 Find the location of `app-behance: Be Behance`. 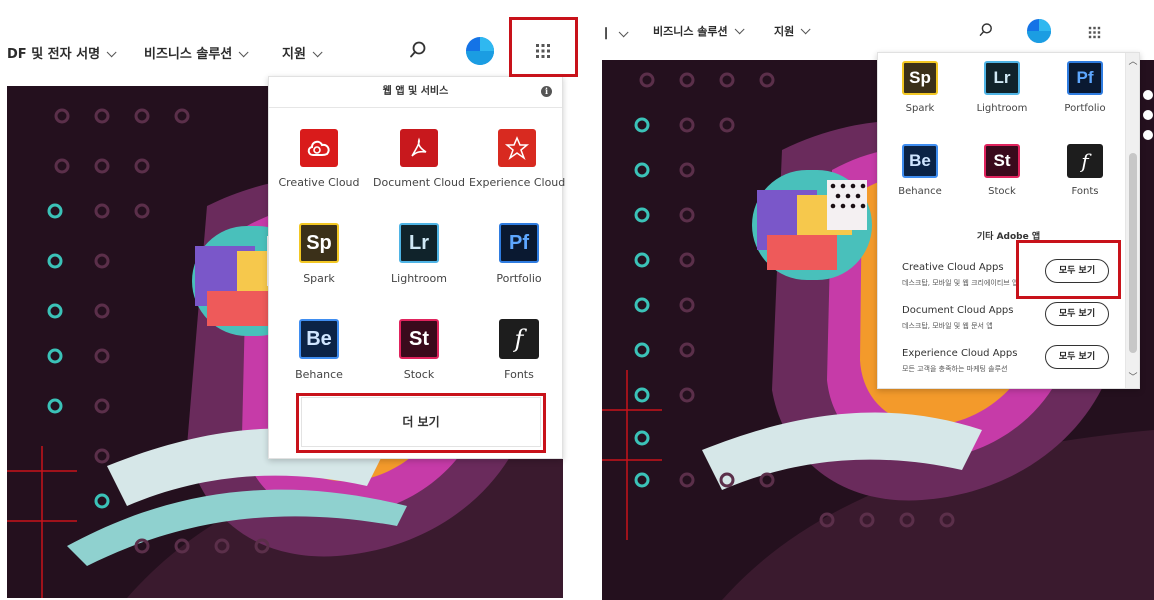

app-behance: Be Behance is located at coordinates (319, 350).